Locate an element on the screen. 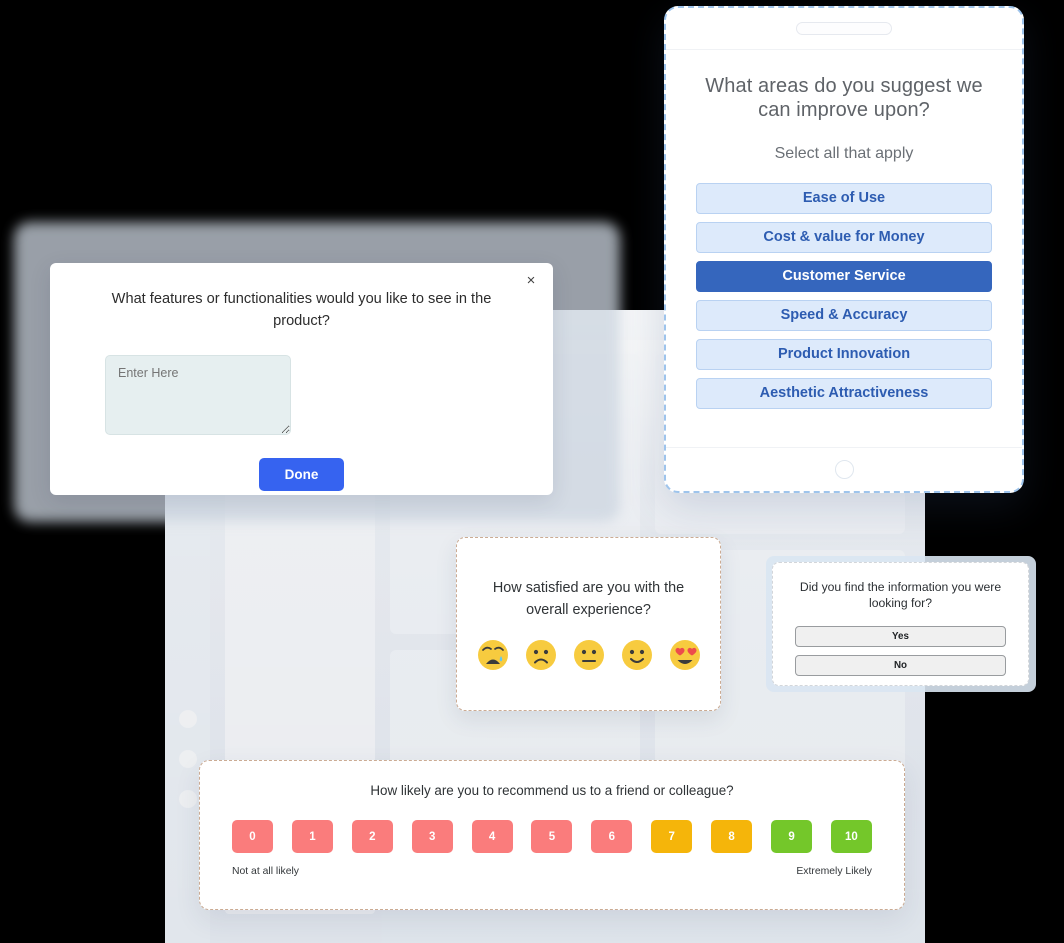  satisfaction-emoji-row is located at coordinates (589, 655).